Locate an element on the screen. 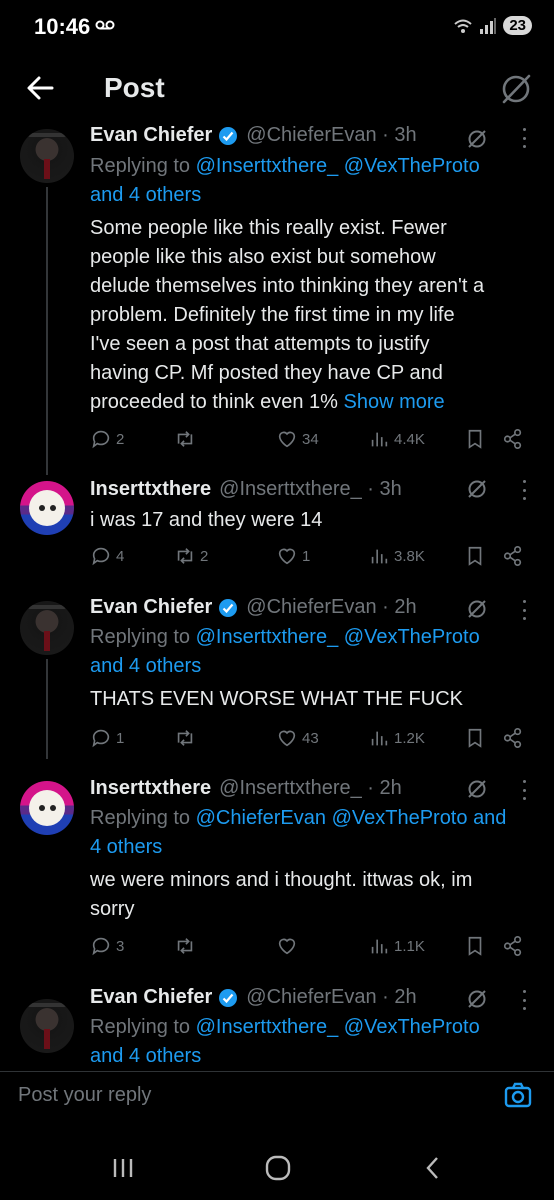 The image size is (554, 1200). mention-link: @ChieferEvan is located at coordinates (261, 818).